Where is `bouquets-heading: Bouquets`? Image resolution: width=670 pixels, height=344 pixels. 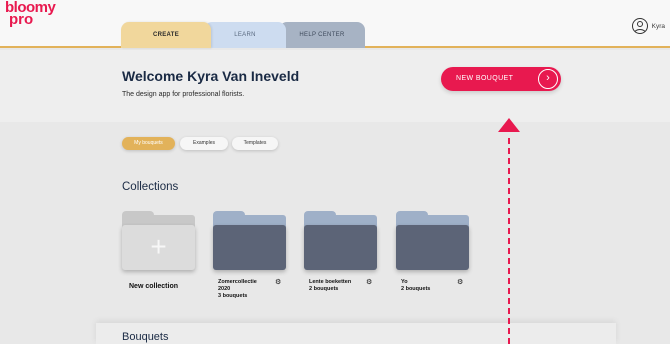 bouquets-heading: Bouquets is located at coordinates (145, 337).